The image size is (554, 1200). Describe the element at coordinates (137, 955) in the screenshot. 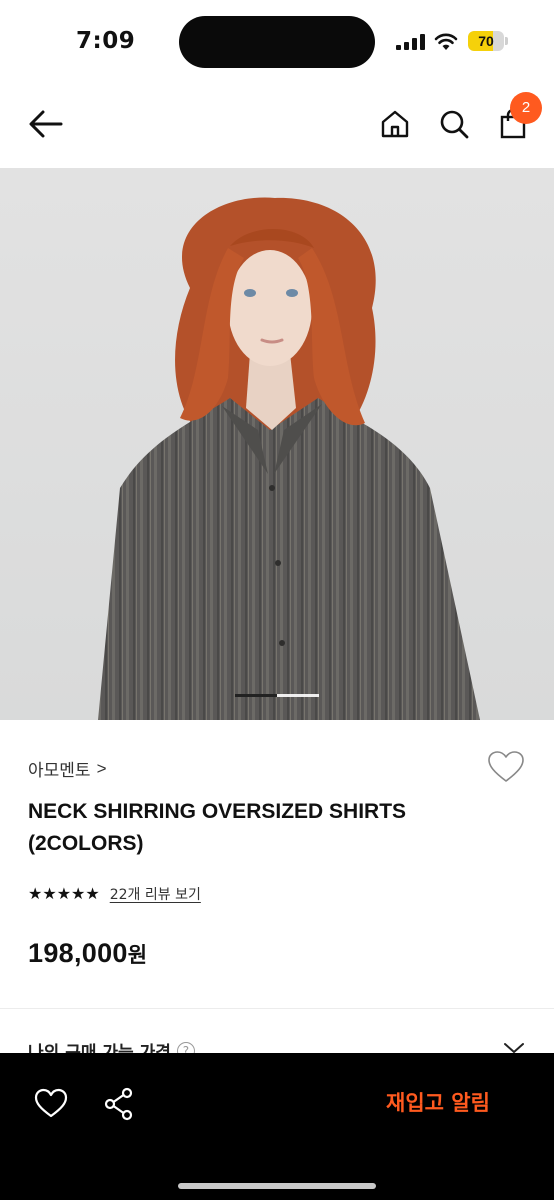

I see `price-unit: 원` at that location.